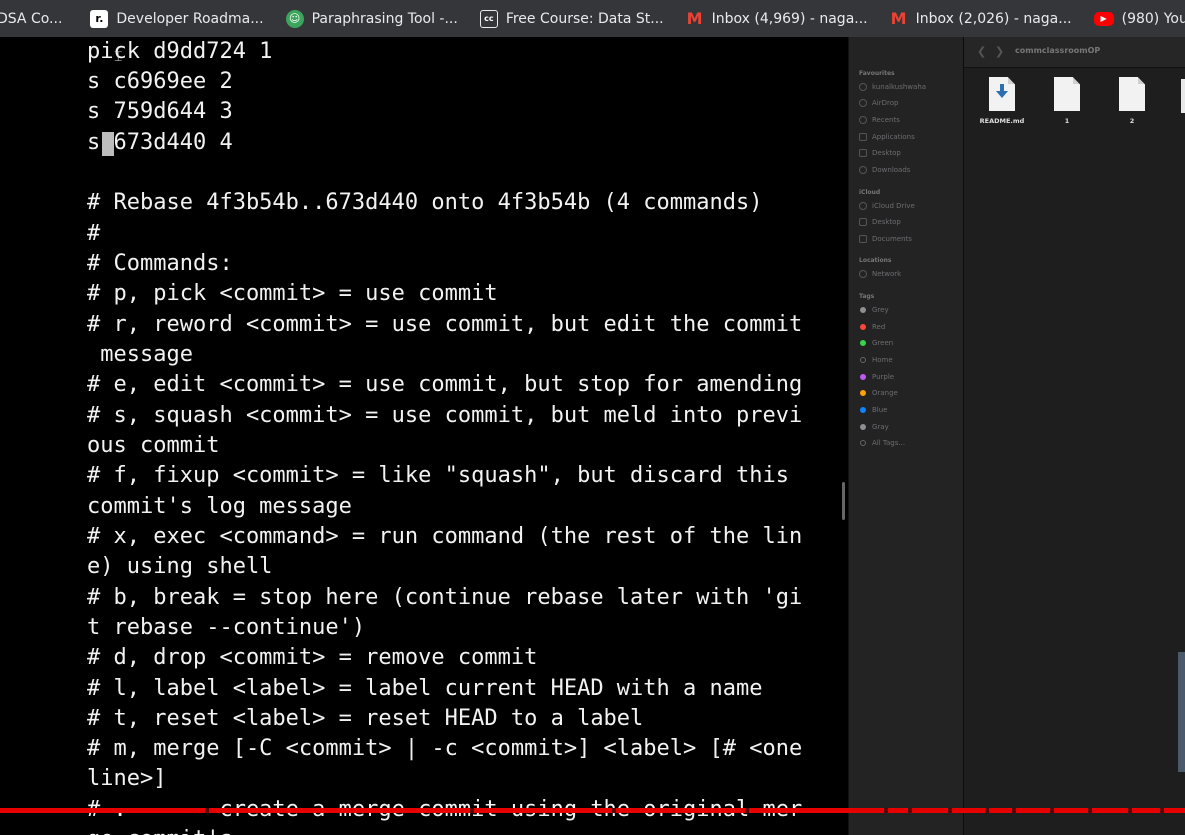 The height and width of the screenshot is (835, 1185). Describe the element at coordinates (1067, 101) in the screenshot. I see `file-1: 1` at that location.